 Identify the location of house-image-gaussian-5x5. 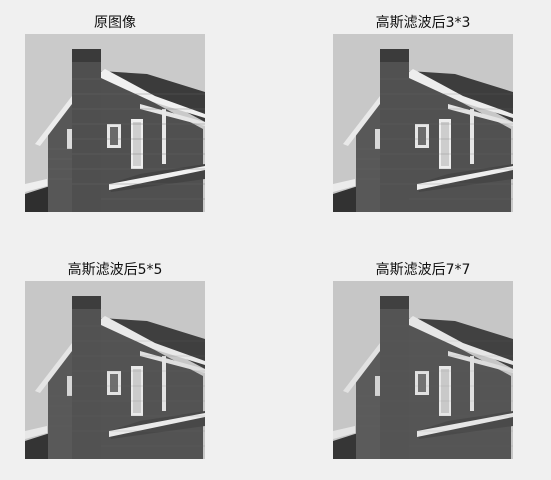
(115, 370).